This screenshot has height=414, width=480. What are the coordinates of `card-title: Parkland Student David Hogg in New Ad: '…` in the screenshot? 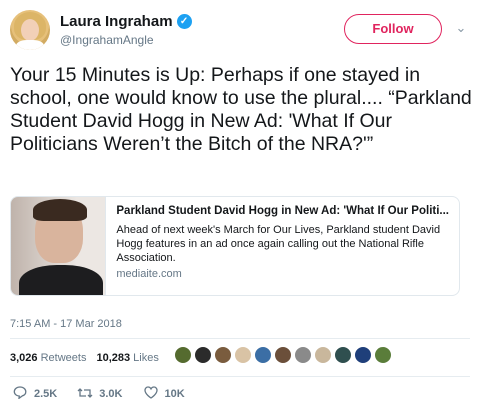 It's located at (282, 211).